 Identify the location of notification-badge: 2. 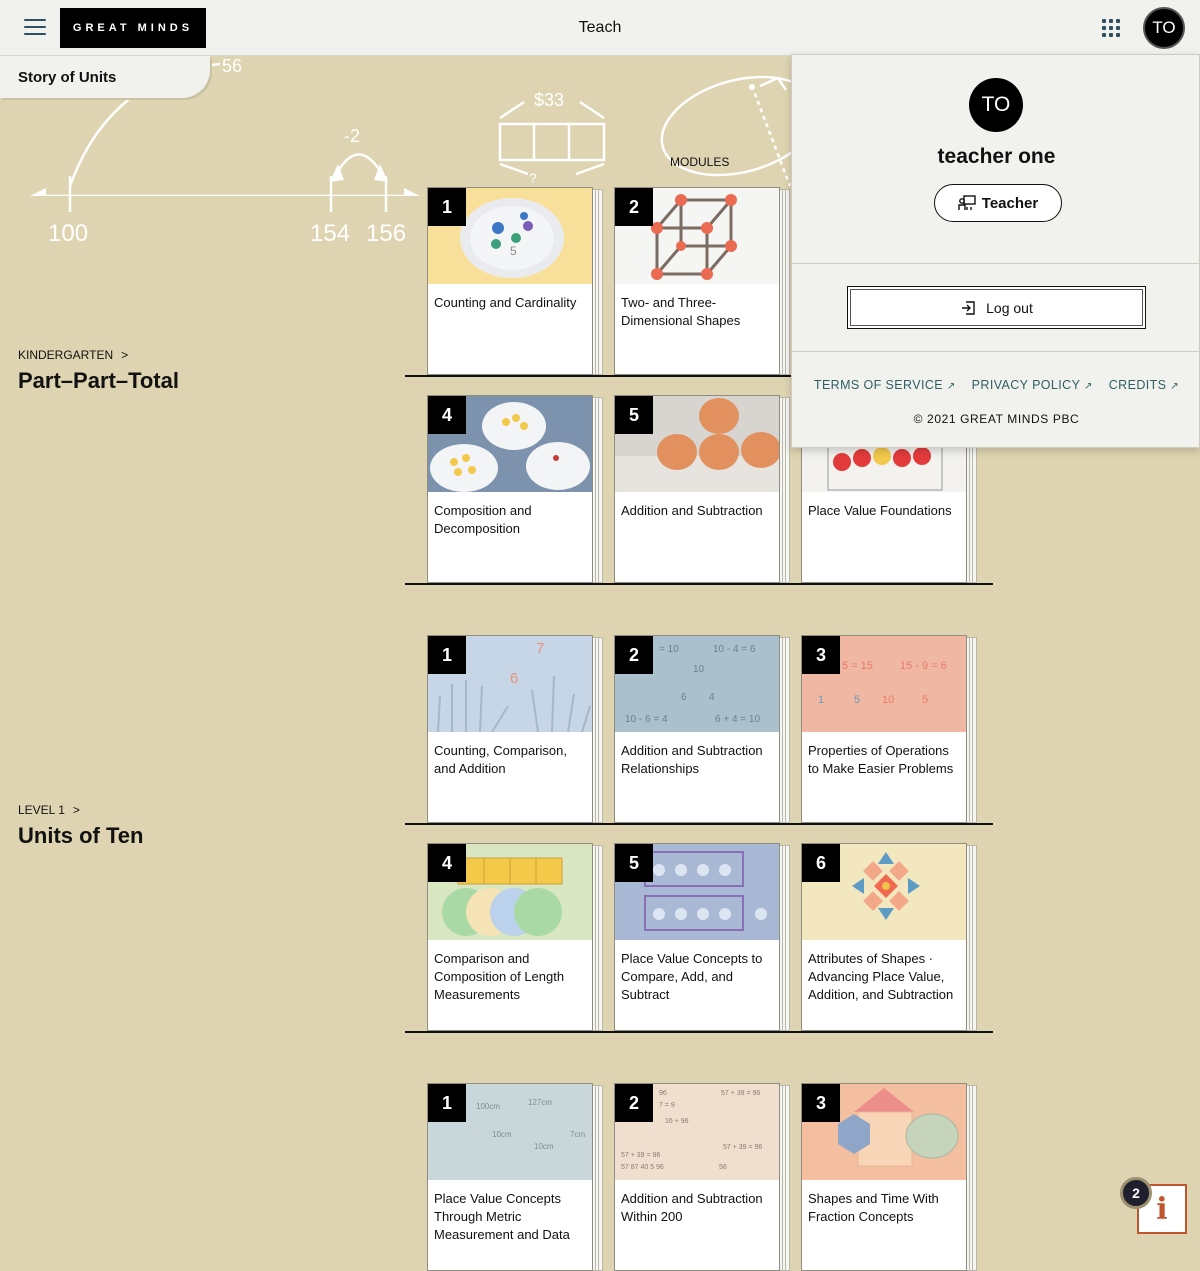
(1136, 1193).